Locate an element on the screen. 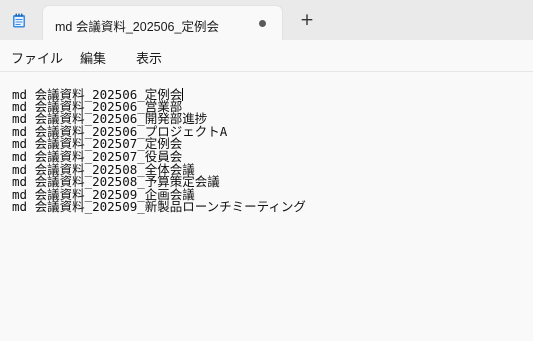 The width and height of the screenshot is (533, 341). menu-view: 表示 is located at coordinates (149, 57).